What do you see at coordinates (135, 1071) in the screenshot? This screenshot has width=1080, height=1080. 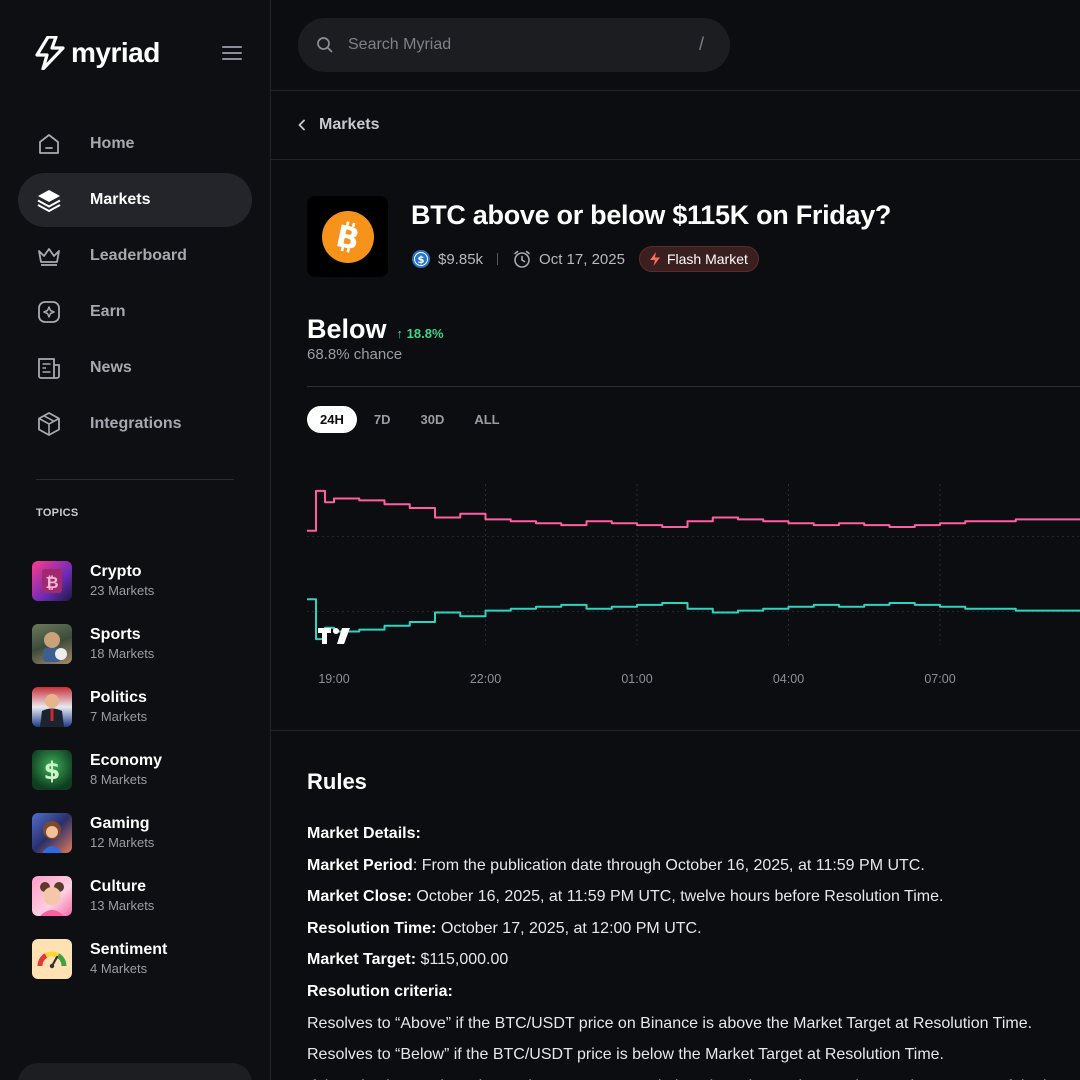 I see `sidebar-bottom-button` at bounding box center [135, 1071].